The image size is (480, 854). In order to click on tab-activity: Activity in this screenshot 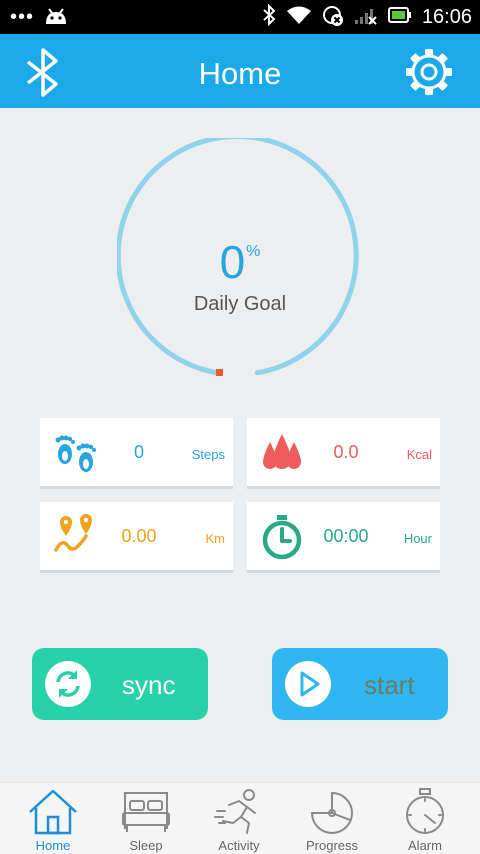, I will do `click(239, 818)`.